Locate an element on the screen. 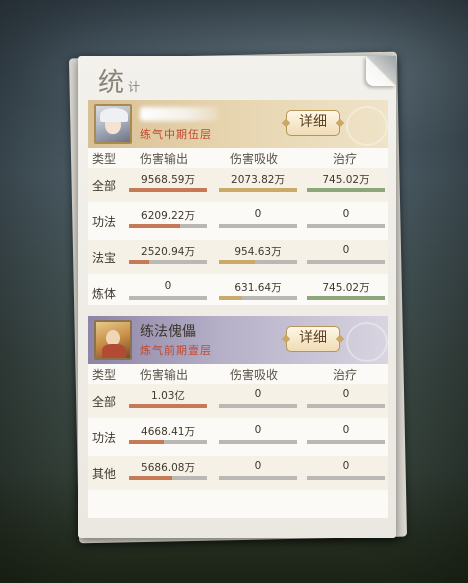 The image size is (468, 583). absorb-cell: 2073.82万 is located at coordinates (258, 184).